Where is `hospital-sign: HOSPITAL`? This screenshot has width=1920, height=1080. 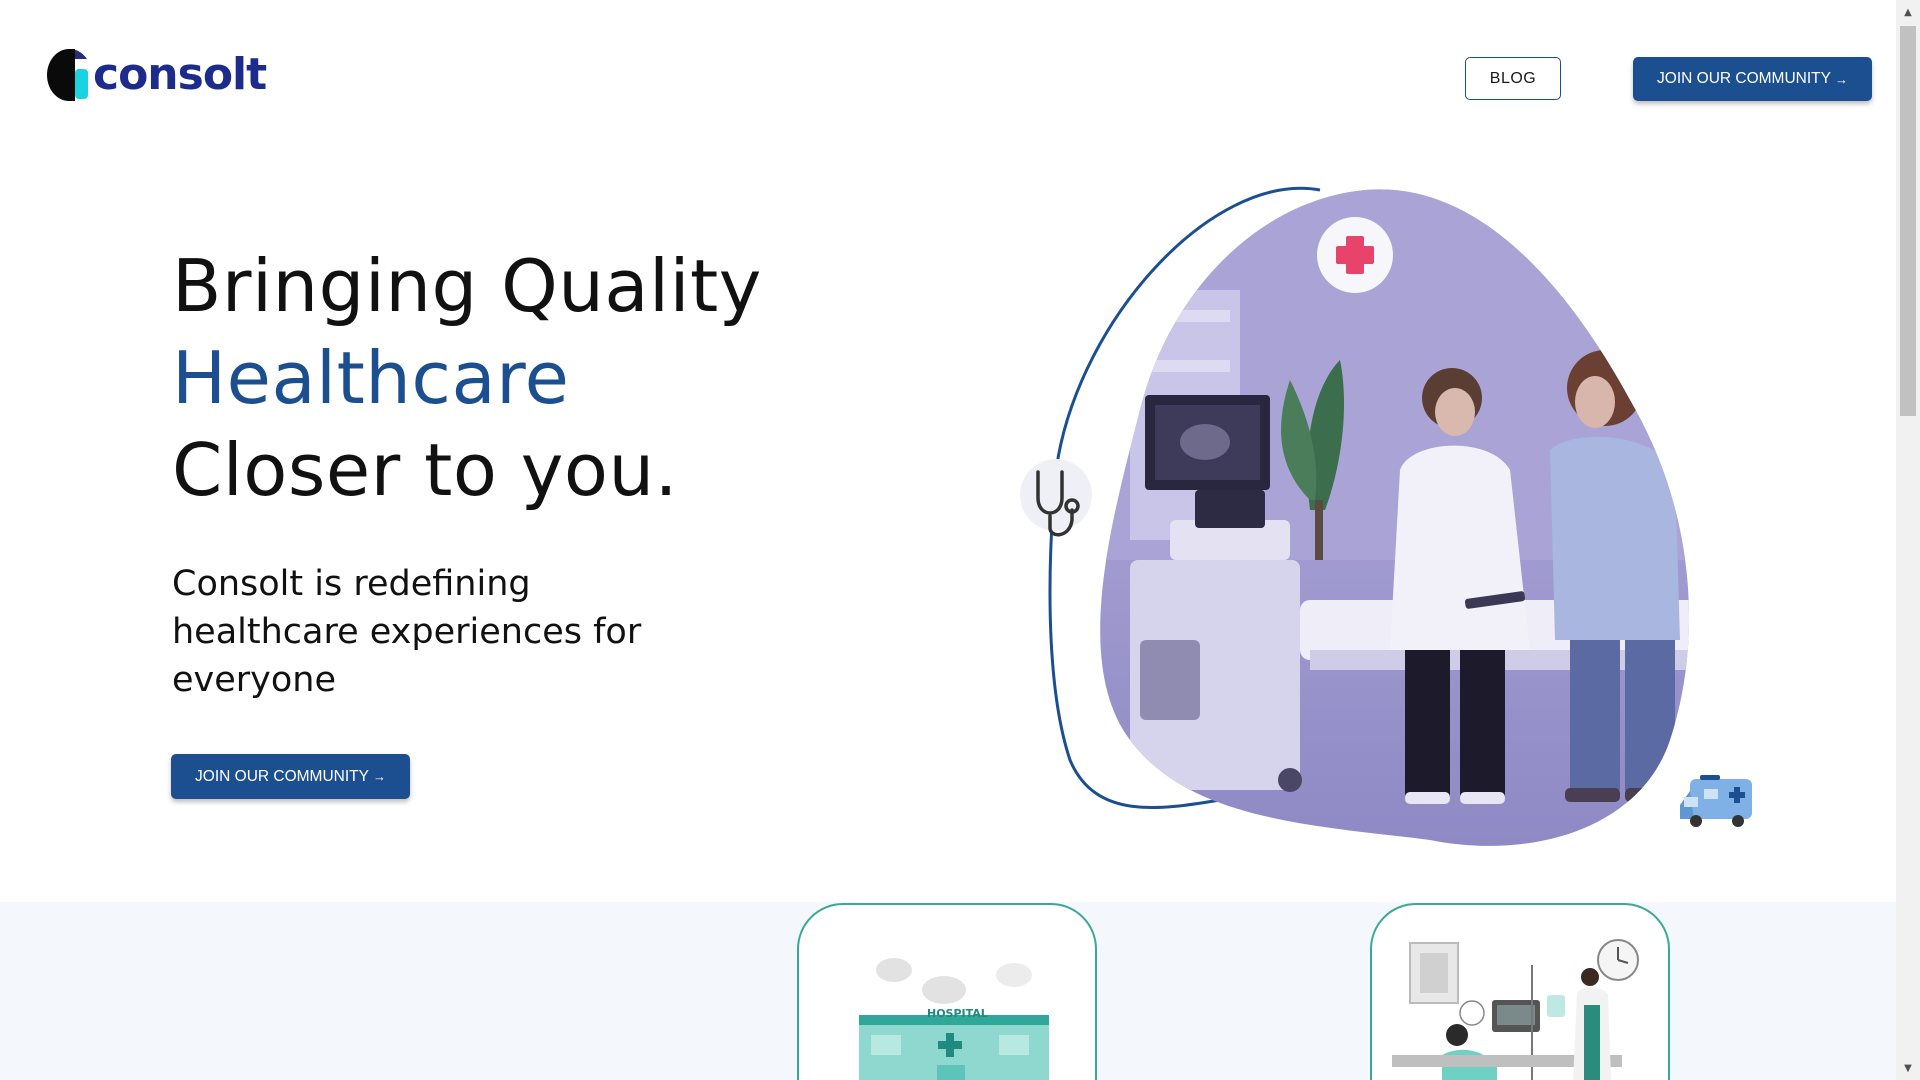
hospital-sign: HOSPITAL is located at coordinates (957, 1013).